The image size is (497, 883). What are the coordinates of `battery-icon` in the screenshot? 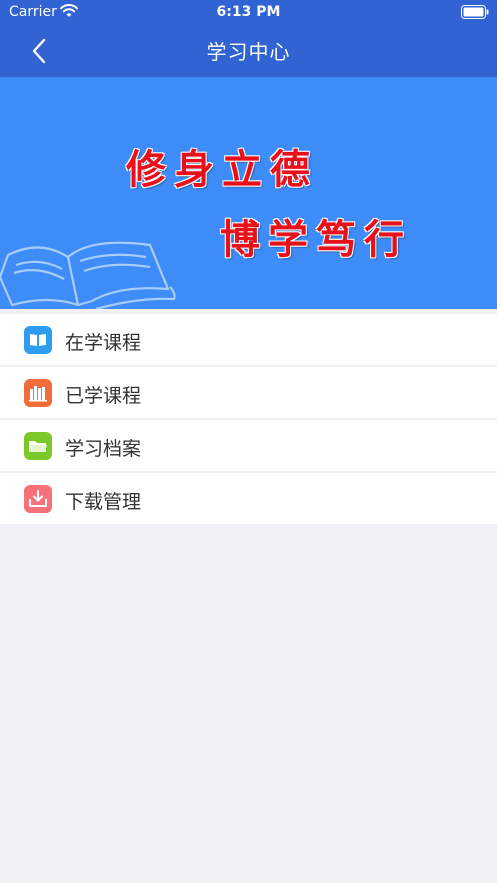 It's located at (475, 14).